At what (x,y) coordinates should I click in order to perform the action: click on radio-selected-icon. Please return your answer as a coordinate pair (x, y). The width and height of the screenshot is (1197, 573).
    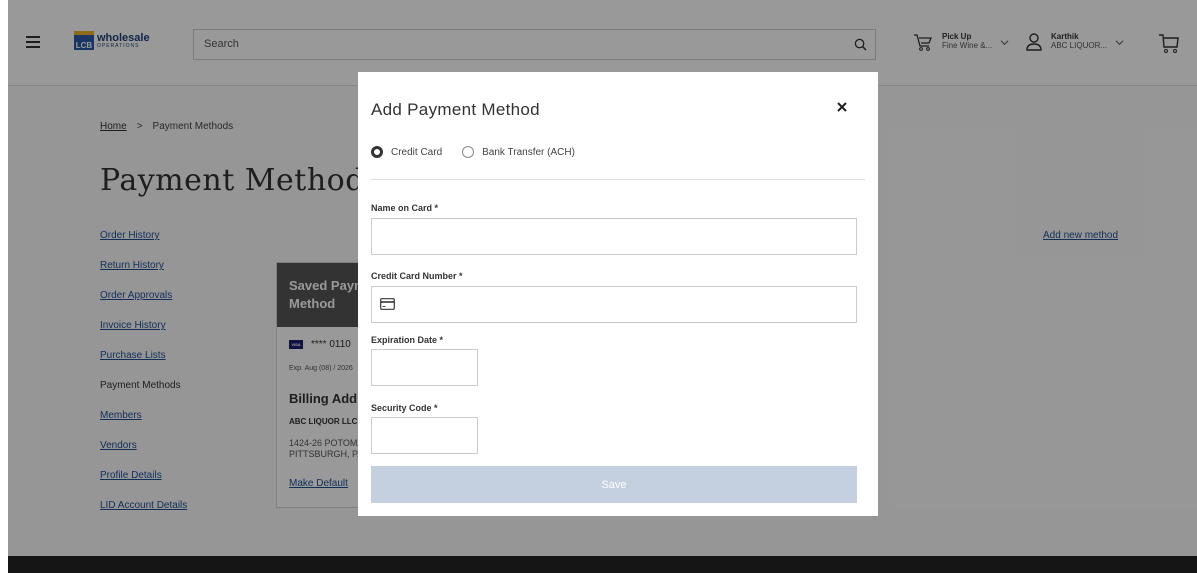
    Looking at the image, I should click on (377, 152).